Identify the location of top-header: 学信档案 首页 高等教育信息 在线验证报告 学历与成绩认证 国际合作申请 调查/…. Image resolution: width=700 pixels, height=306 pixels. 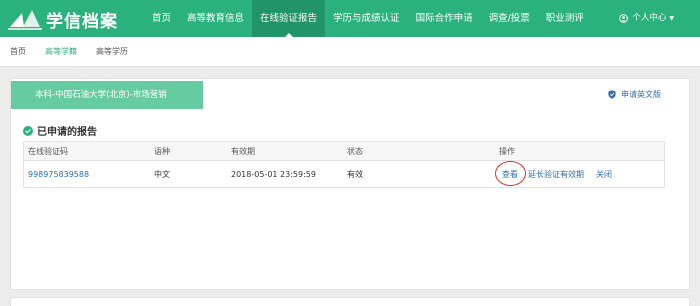
(350, 18).